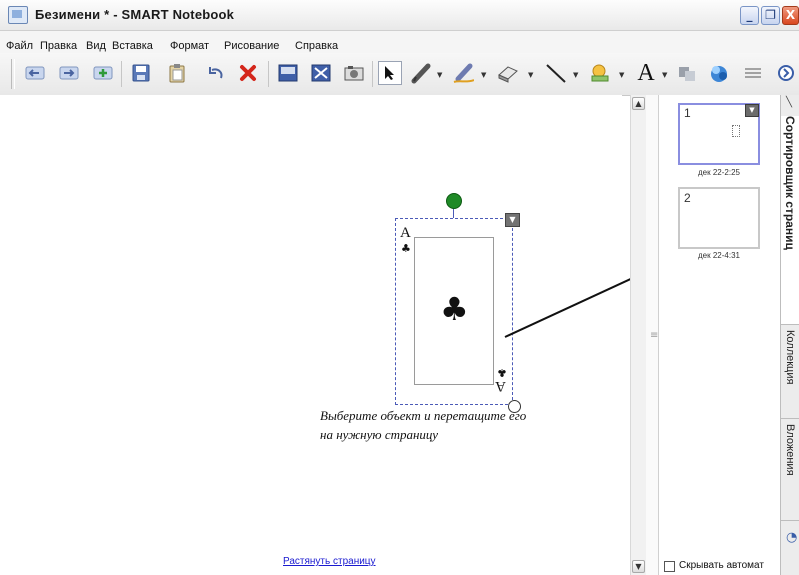 This screenshot has height=575, width=799. What do you see at coordinates (638, 566) in the screenshot?
I see `scroll-down-button: ▼` at bounding box center [638, 566].